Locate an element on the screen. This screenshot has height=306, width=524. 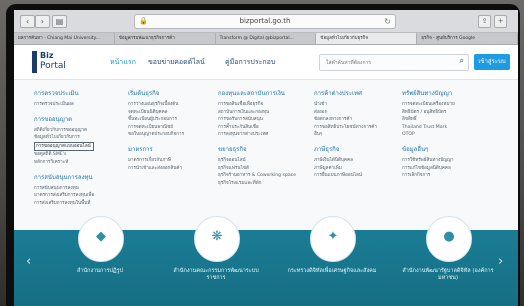
menu-link: ธุรกิจโรงแรมและที่พัก is located at coordinates (257, 184).